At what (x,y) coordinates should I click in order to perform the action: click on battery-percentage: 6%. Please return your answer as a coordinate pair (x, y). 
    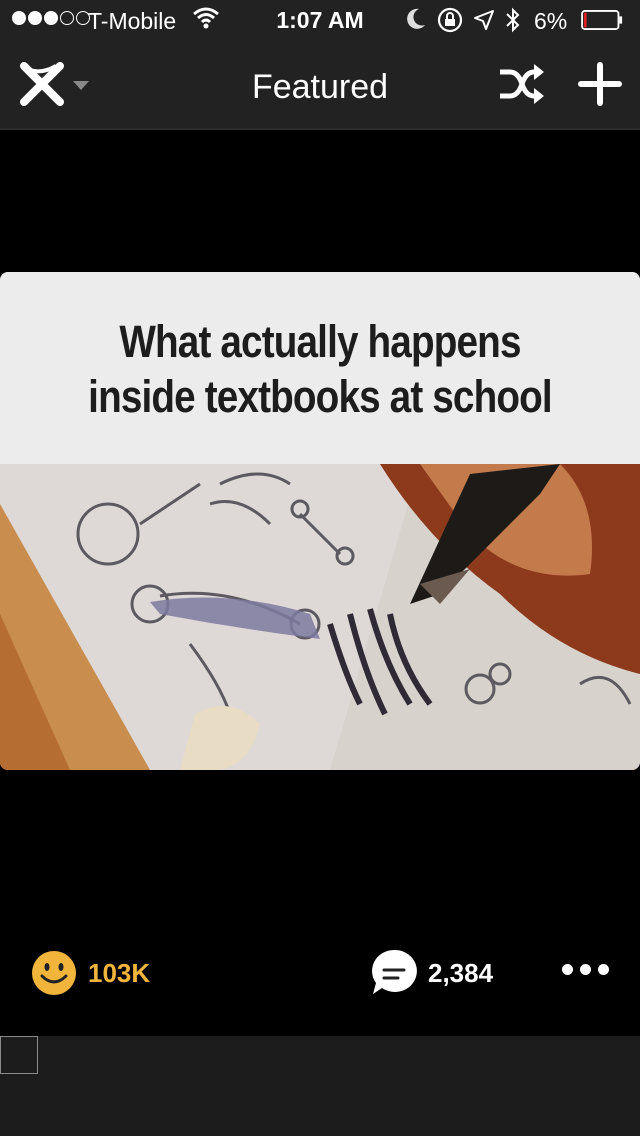
    Looking at the image, I should click on (551, 21).